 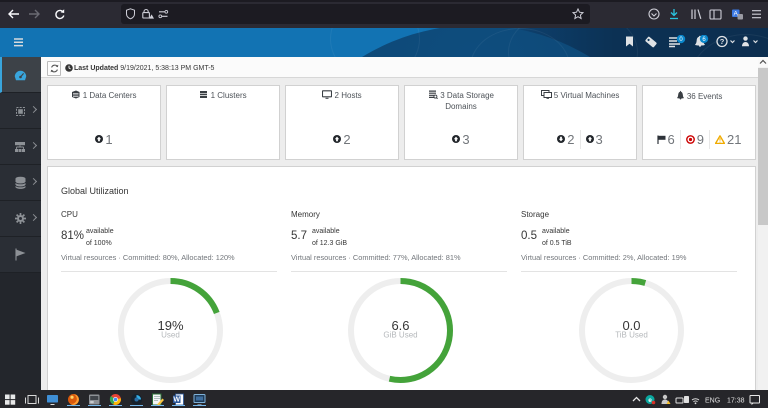 What do you see at coordinates (631, 335) in the screenshot?
I see `svg-text: TiB Used` at bounding box center [631, 335].